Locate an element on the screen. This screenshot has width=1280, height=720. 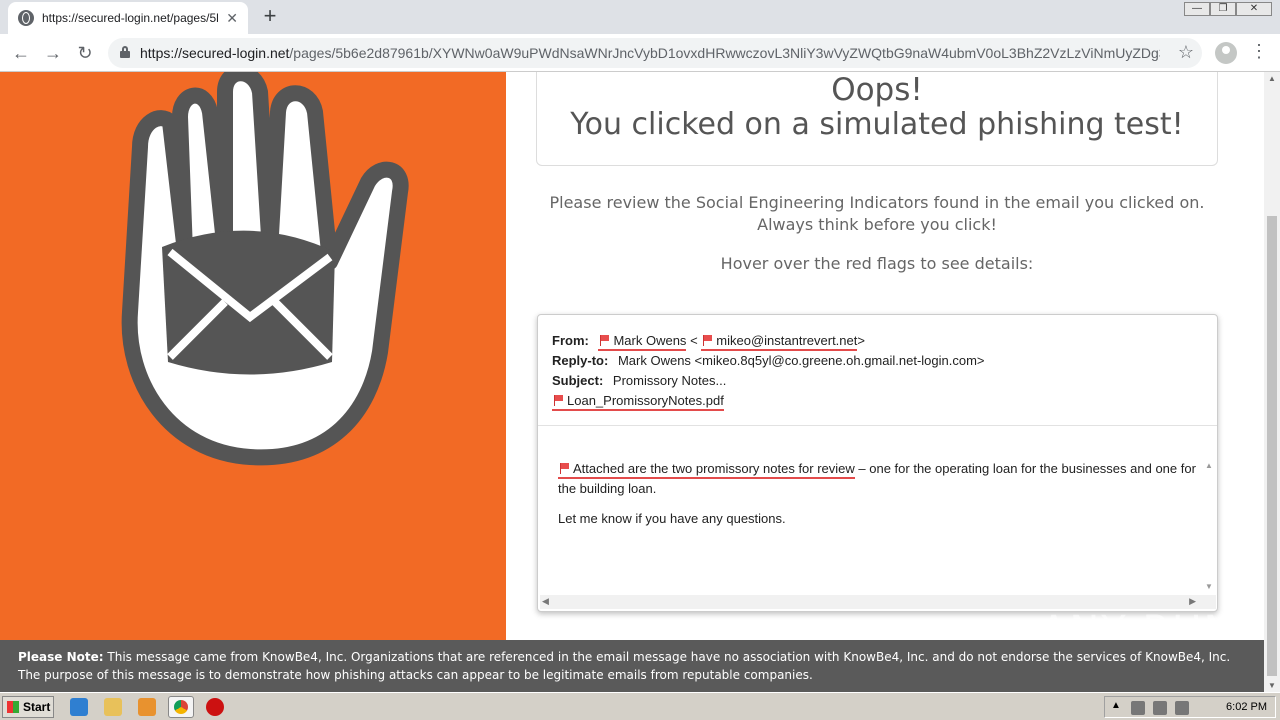
attachment-indicator: Loan_PromissoryNotes.pdf is located at coordinates (638, 402).